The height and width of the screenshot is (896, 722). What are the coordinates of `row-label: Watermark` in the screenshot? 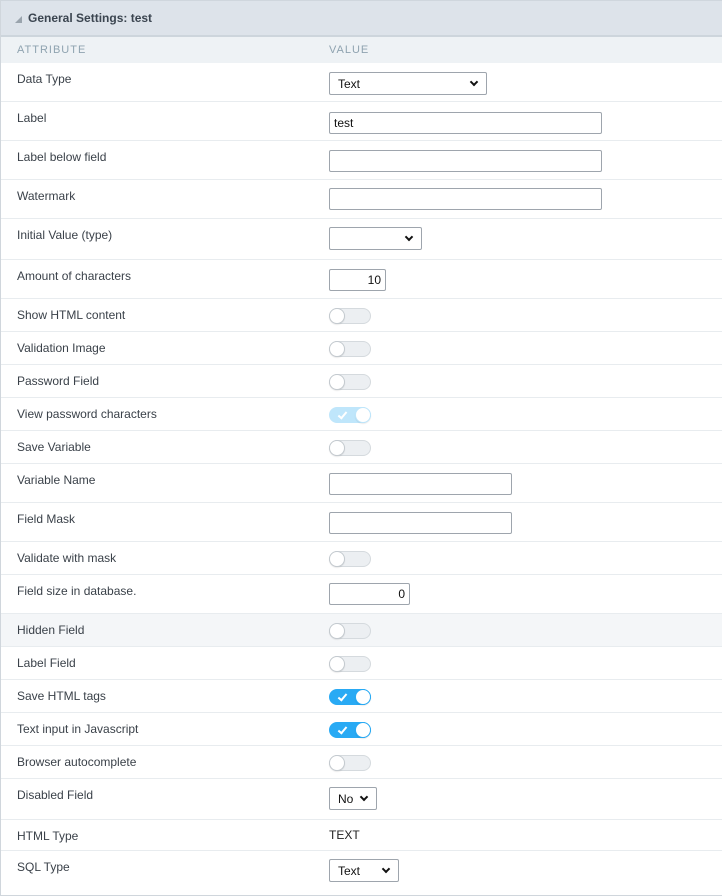 It's located at (46, 196).